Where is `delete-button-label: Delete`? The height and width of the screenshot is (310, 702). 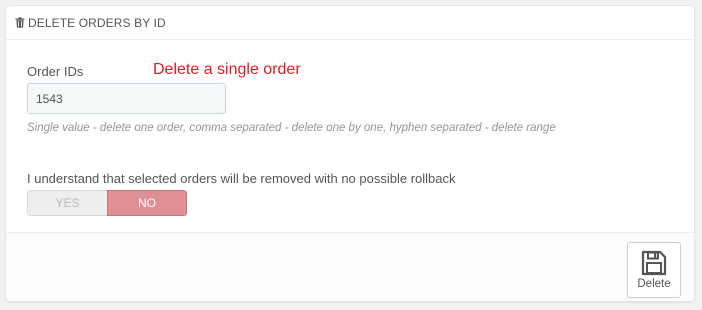 delete-button-label: Delete is located at coordinates (654, 284).